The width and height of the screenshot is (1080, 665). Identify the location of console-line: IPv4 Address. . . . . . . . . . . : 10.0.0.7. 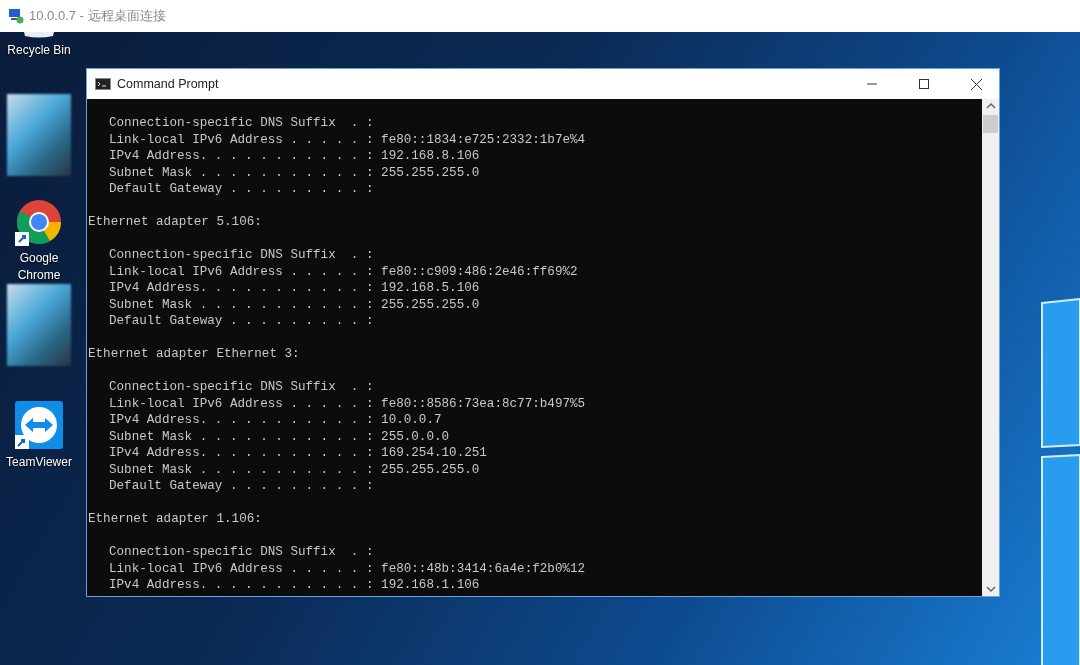
(275, 420).